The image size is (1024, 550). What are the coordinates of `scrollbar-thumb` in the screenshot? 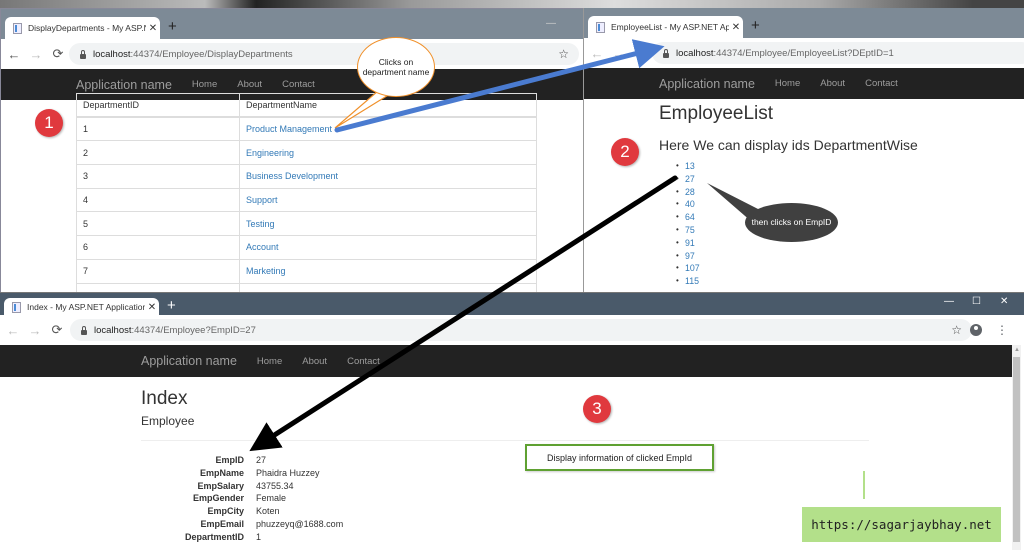 It's located at (1016, 449).